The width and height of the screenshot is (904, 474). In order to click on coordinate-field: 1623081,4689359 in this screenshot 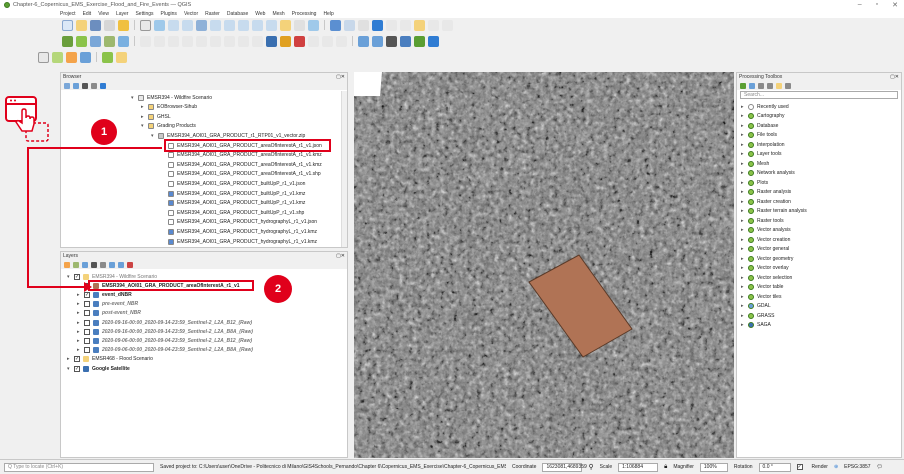, I will do `click(564, 467)`.